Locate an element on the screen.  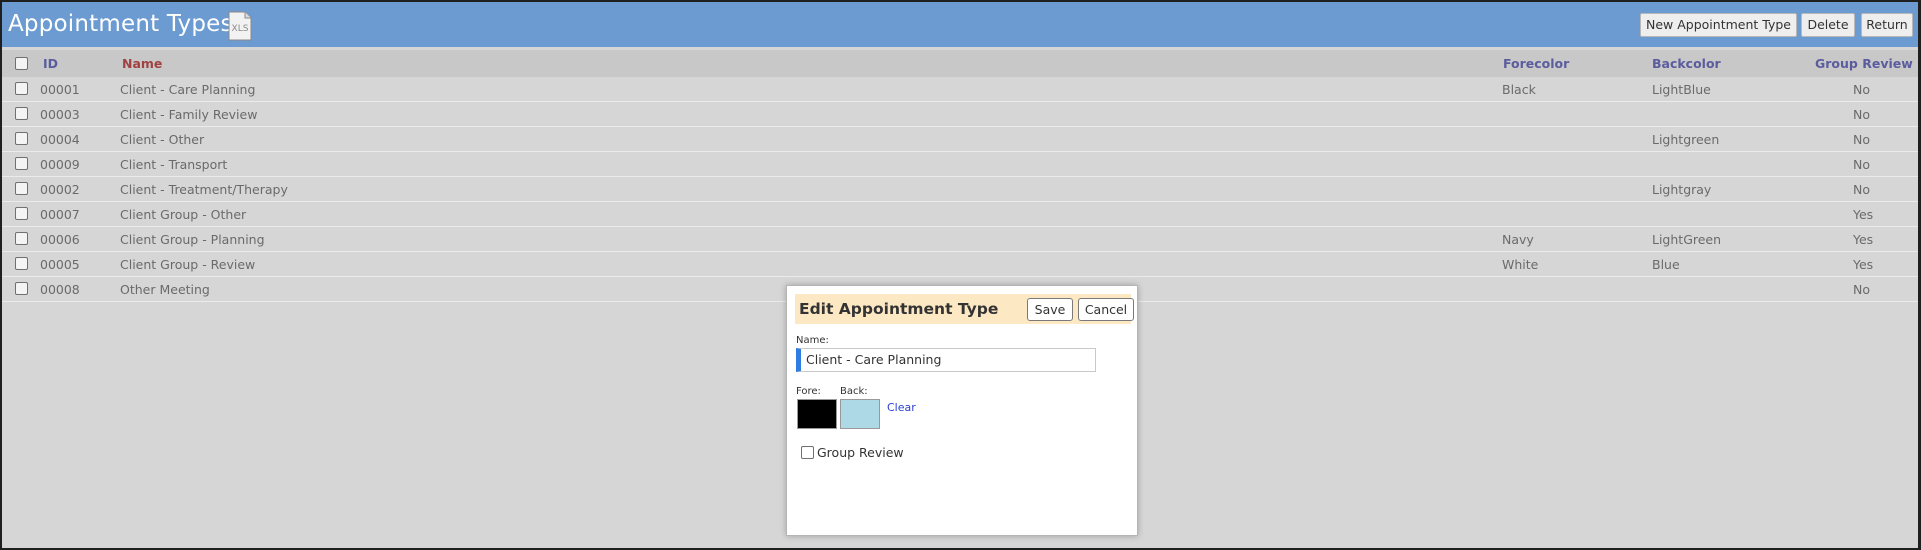
group-review-label: Group Review is located at coordinates (860, 452).